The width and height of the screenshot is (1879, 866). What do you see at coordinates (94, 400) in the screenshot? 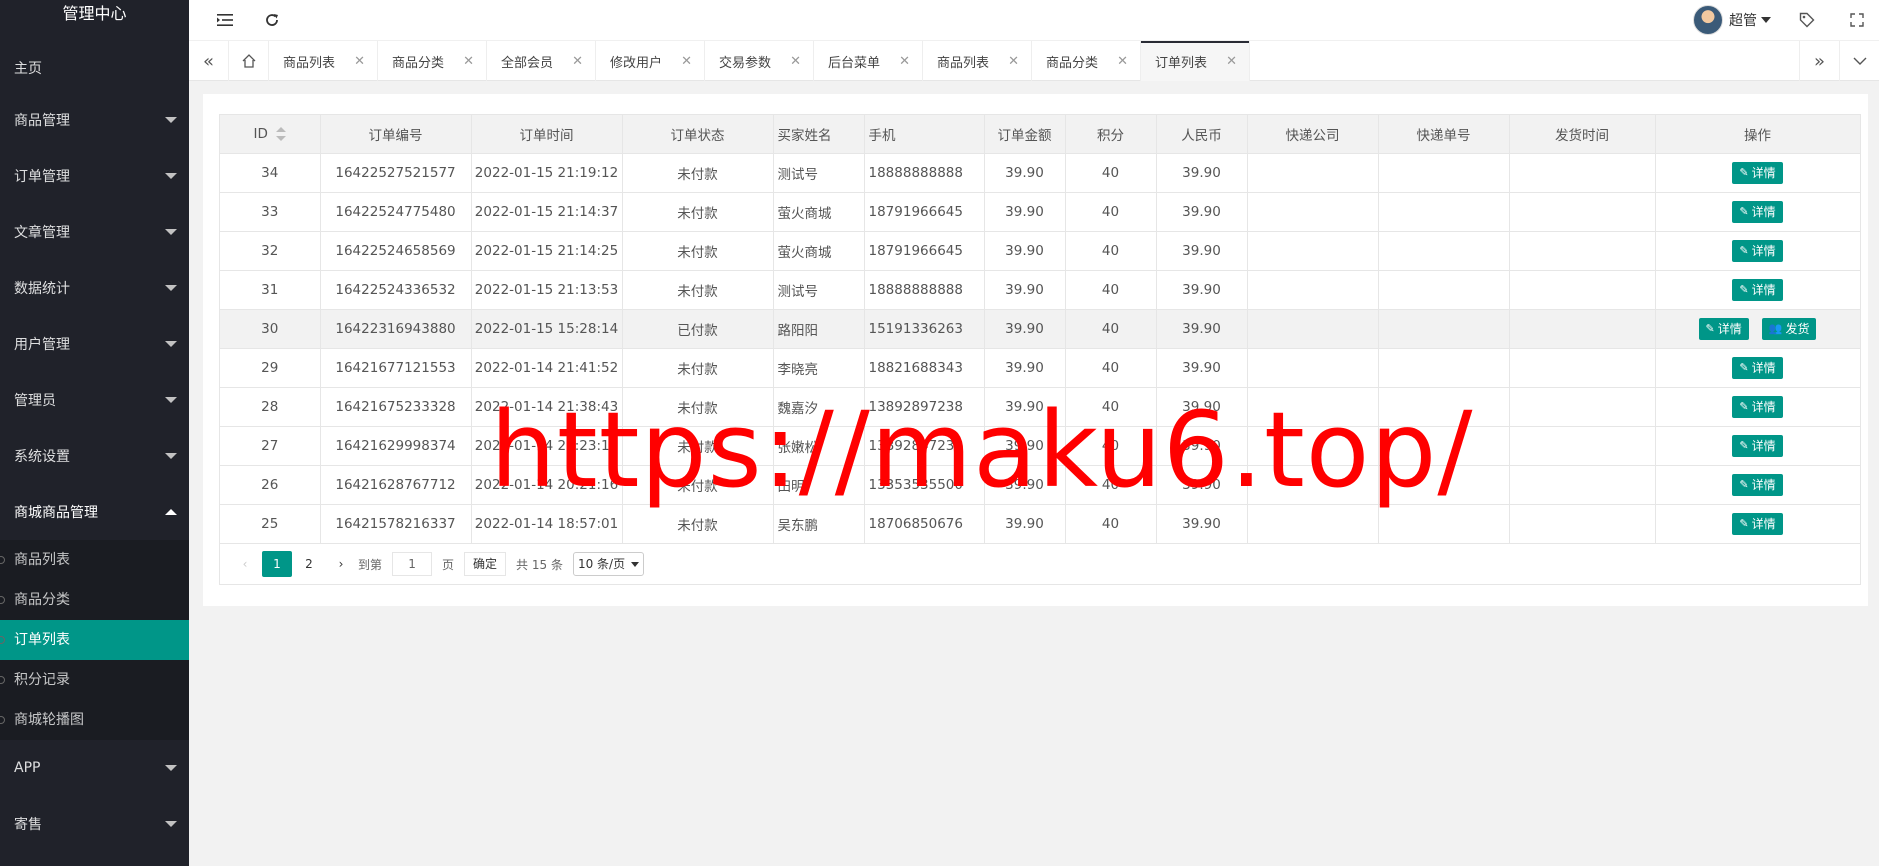
I see `sidebar-item-admins: 管理员` at bounding box center [94, 400].